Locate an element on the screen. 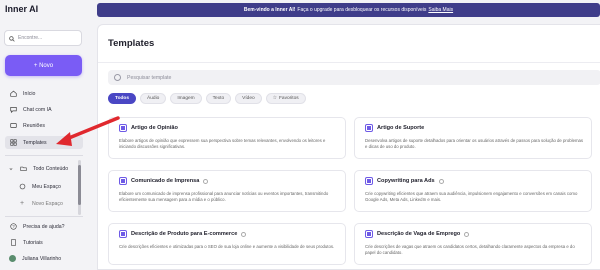 The image size is (600, 270). sidebar-item-templates: Templates is located at coordinates (44, 142).